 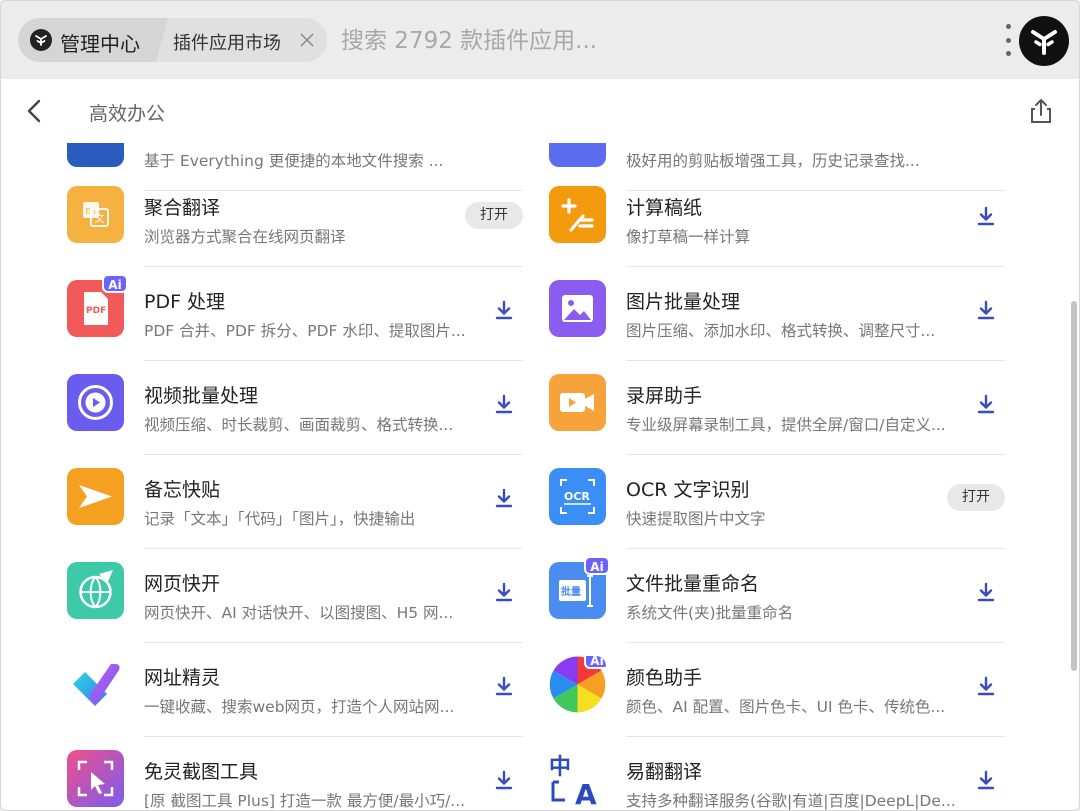 What do you see at coordinates (182, 490) in the screenshot?
I see `app-name: 备忘快贴` at bounding box center [182, 490].